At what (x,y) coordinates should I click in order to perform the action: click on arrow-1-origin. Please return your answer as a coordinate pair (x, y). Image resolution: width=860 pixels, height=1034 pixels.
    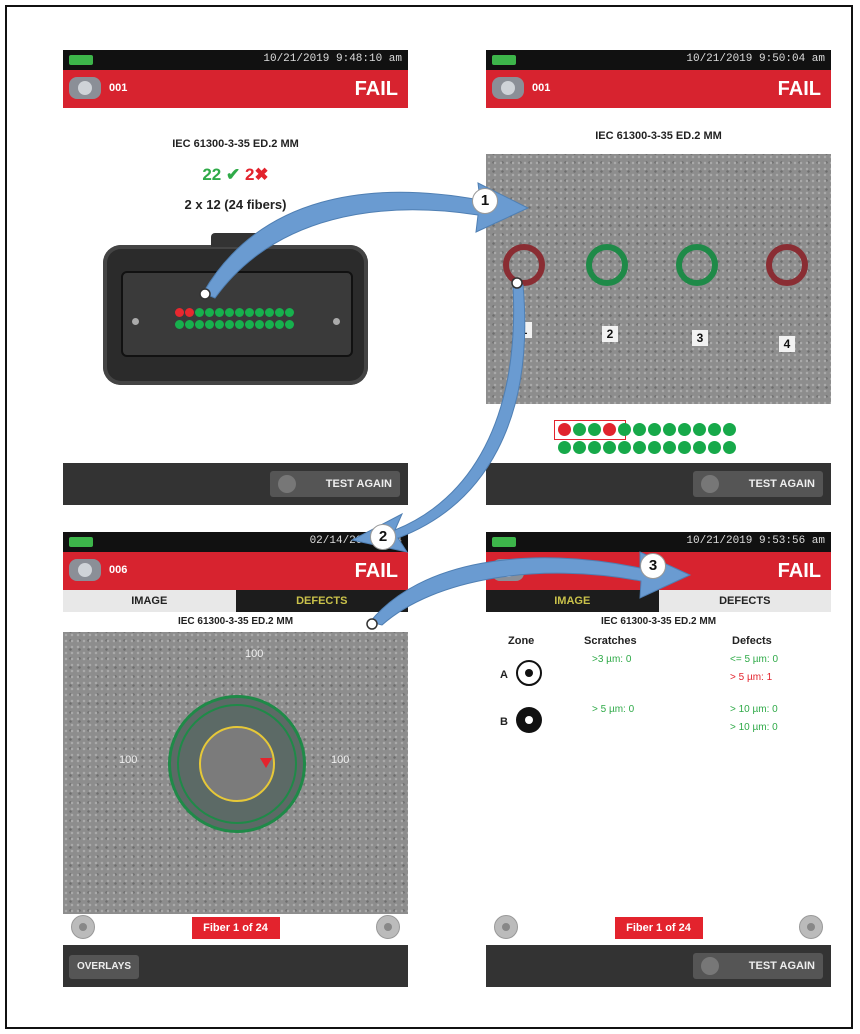
    Looking at the image, I should click on (205, 294).